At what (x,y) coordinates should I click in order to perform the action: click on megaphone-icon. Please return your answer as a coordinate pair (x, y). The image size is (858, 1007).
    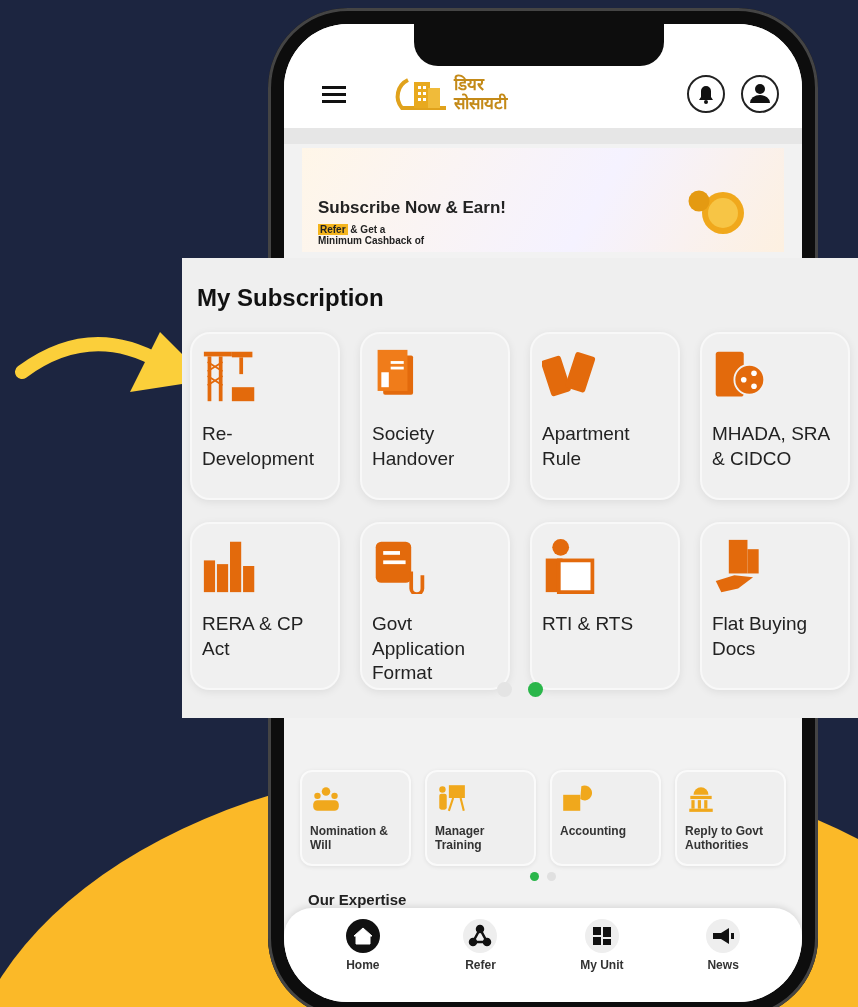
    Looking at the image, I should click on (723, 936).